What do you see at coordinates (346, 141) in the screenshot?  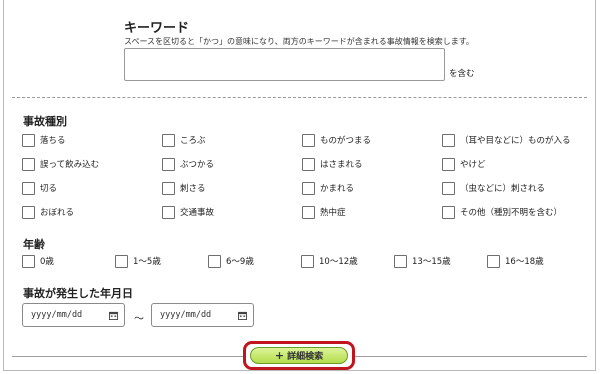 I see `checkbox-label: ものがつまる` at bounding box center [346, 141].